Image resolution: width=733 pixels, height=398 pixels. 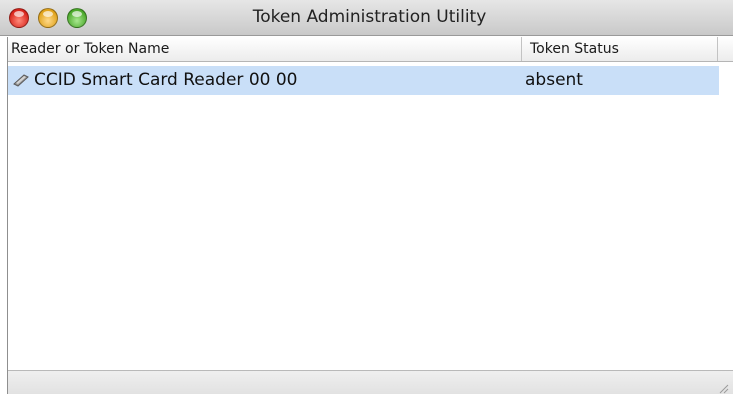 I want to click on table-row: CCID Smart Card Reader 00 00 absent, so click(x=363, y=80).